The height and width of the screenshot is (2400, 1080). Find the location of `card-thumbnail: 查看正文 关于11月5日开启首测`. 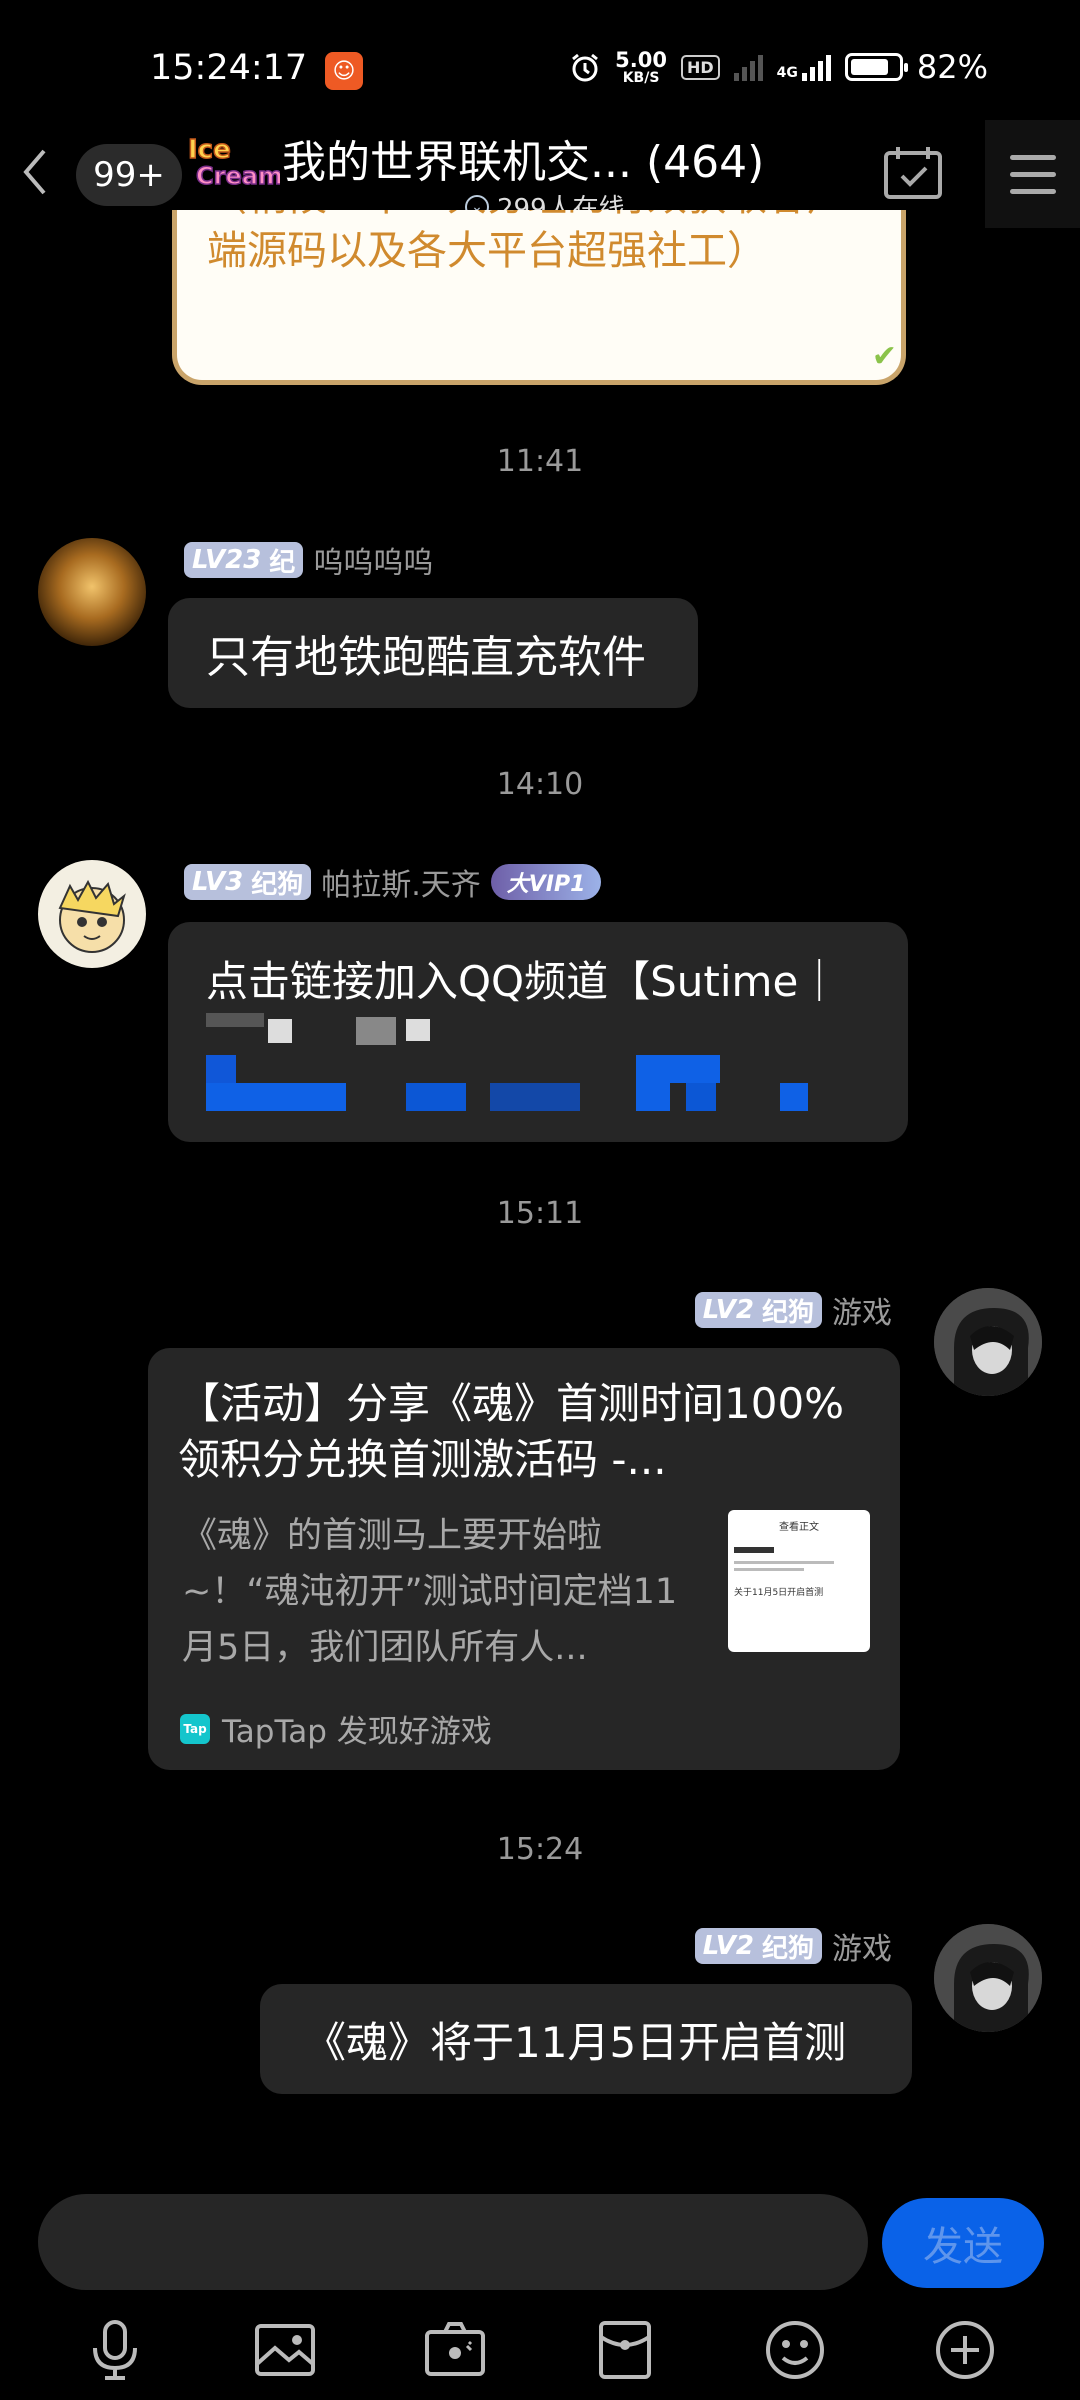

card-thumbnail: 查看正文 关于11月5日开启首测 is located at coordinates (799, 1581).